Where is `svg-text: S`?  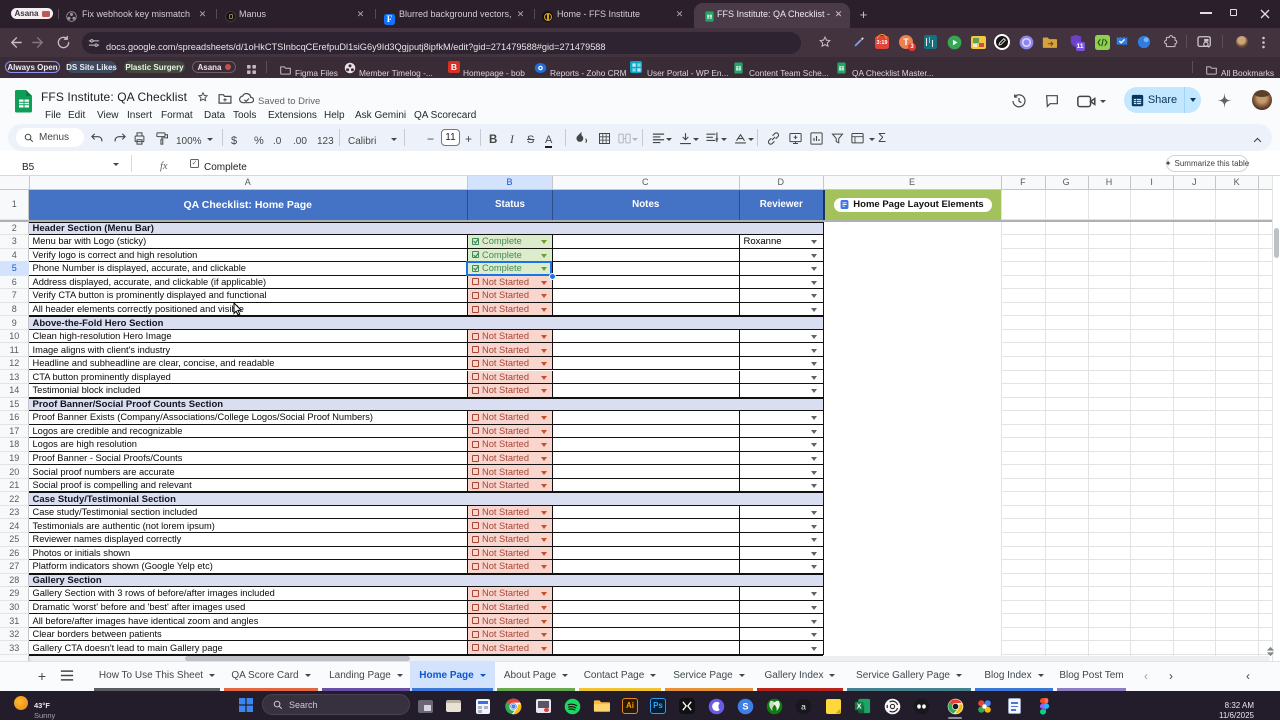
svg-text: S is located at coordinates (745, 706).